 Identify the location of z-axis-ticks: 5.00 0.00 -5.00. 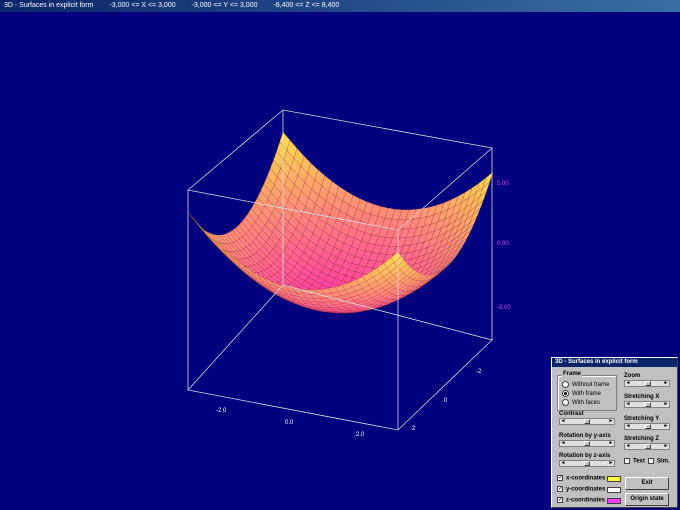
(504, 246).